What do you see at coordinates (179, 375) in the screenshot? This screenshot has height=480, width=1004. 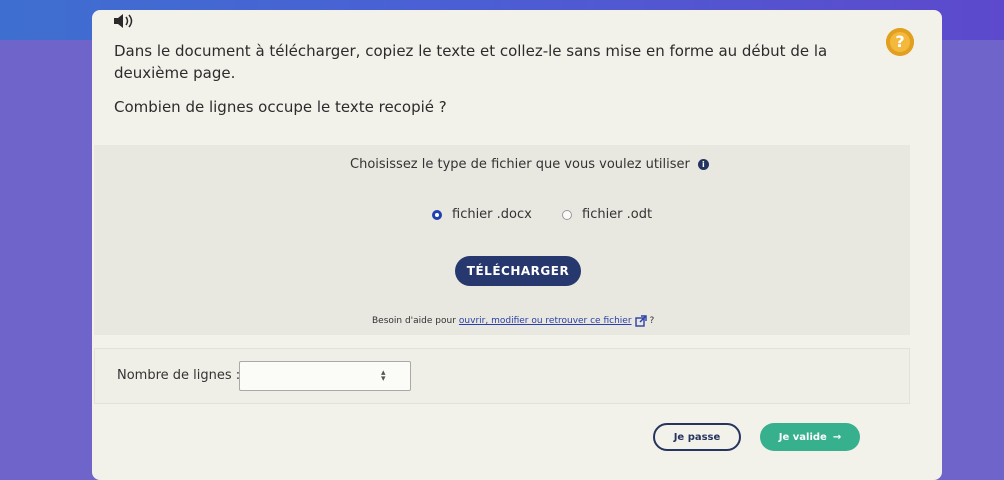 I see `line-count-label: Nombre de lignes :` at bounding box center [179, 375].